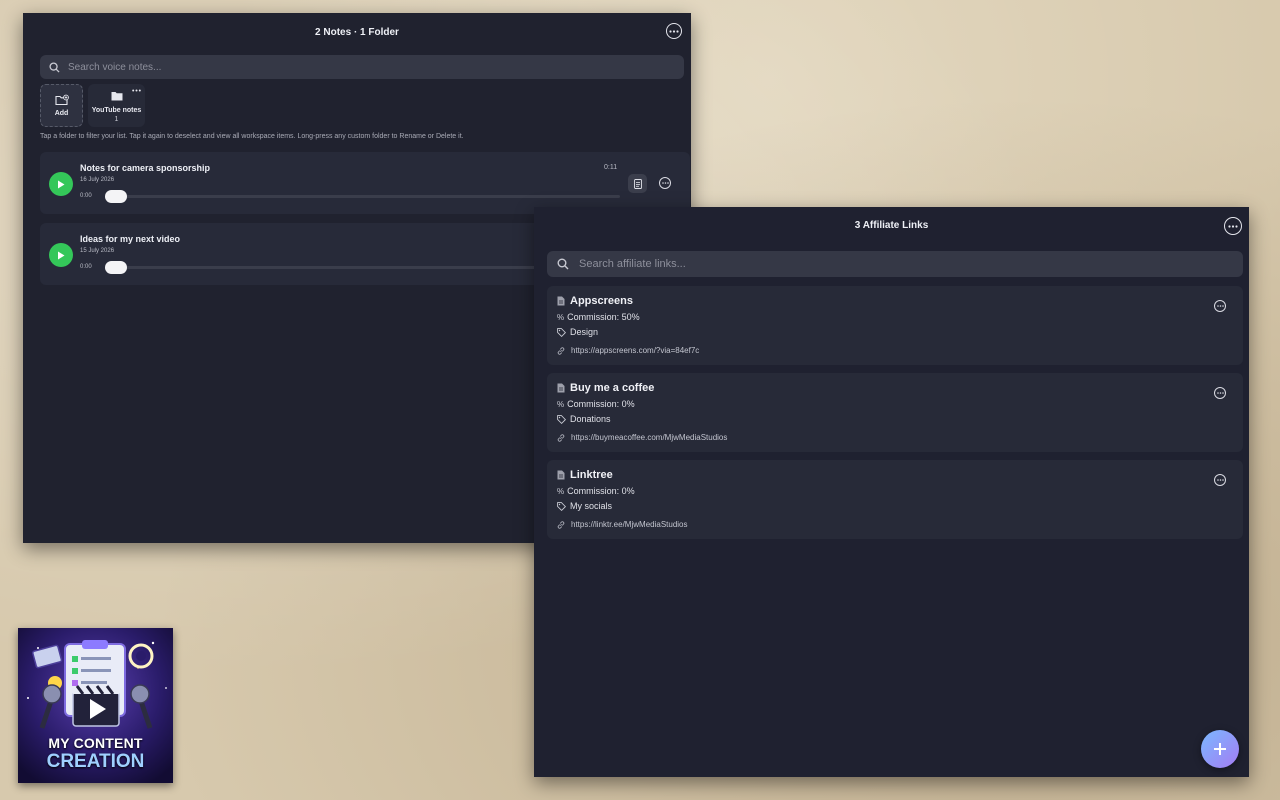 This screenshot has height=800, width=1280. I want to click on category-text: My socials, so click(591, 506).